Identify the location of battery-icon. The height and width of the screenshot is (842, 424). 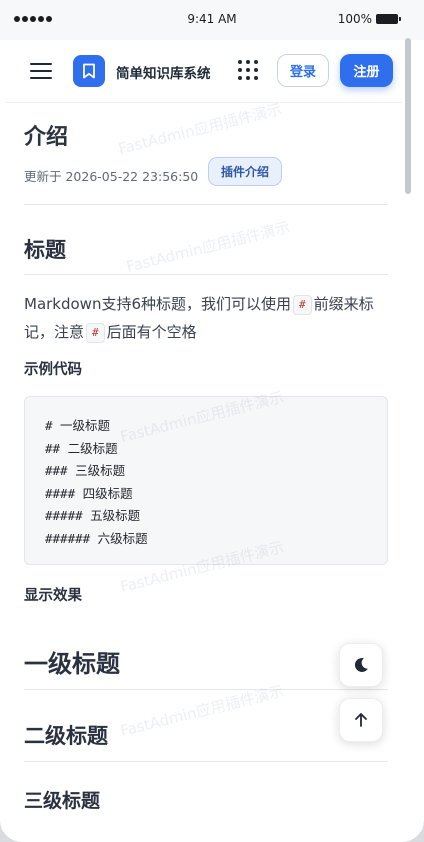
(388, 19).